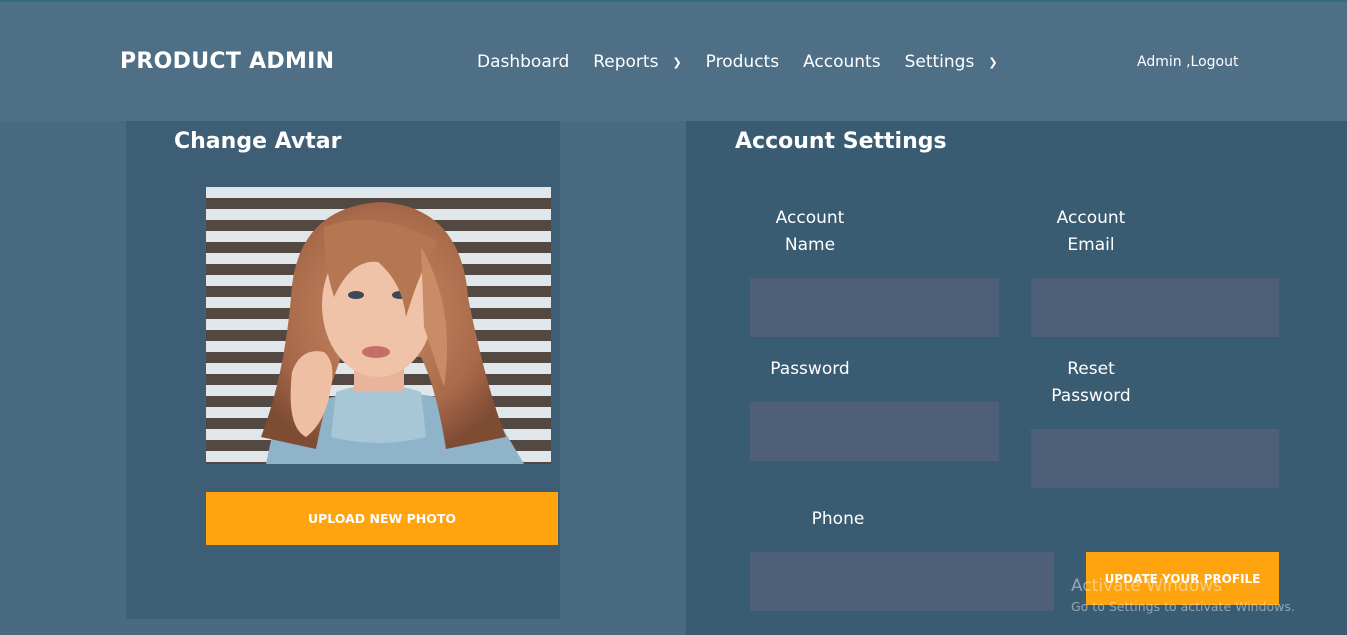  What do you see at coordinates (1146, 586) in the screenshot?
I see `watermark-title: Activate Windows` at bounding box center [1146, 586].